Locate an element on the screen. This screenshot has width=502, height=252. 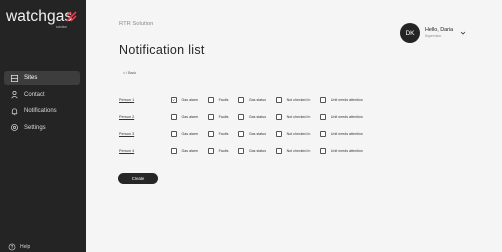
person-link: Person 2 is located at coordinates (145, 117).